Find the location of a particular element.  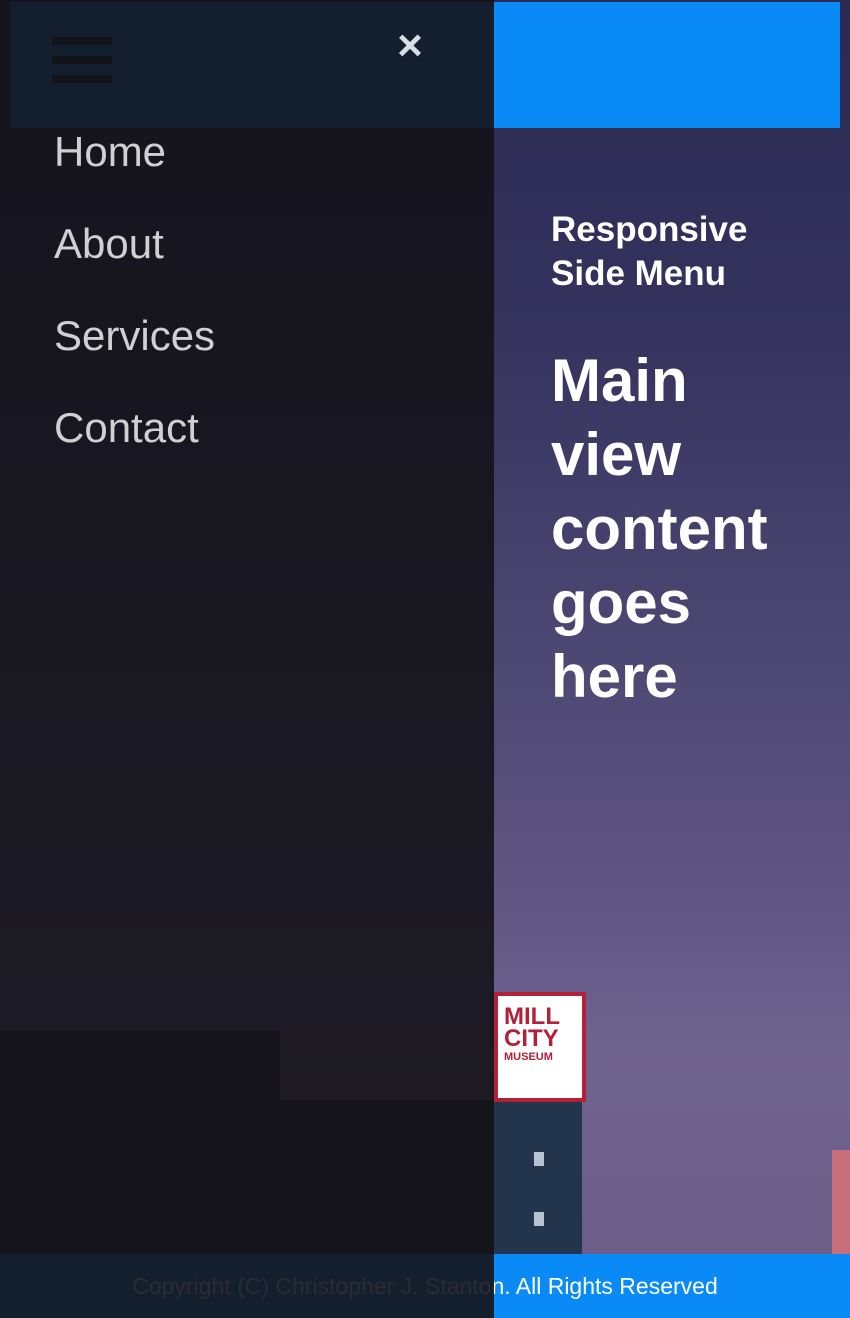

sign-text: CITY is located at coordinates (531, 1038).